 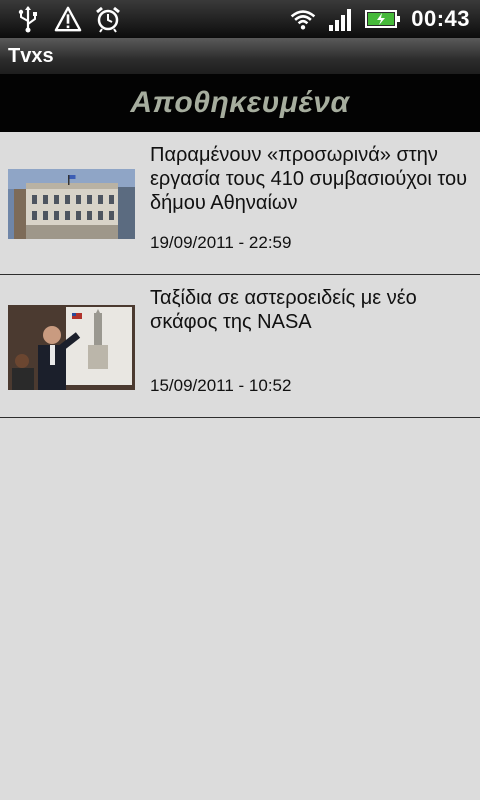 I want to click on app-title: Tvxs, so click(x=31, y=55).